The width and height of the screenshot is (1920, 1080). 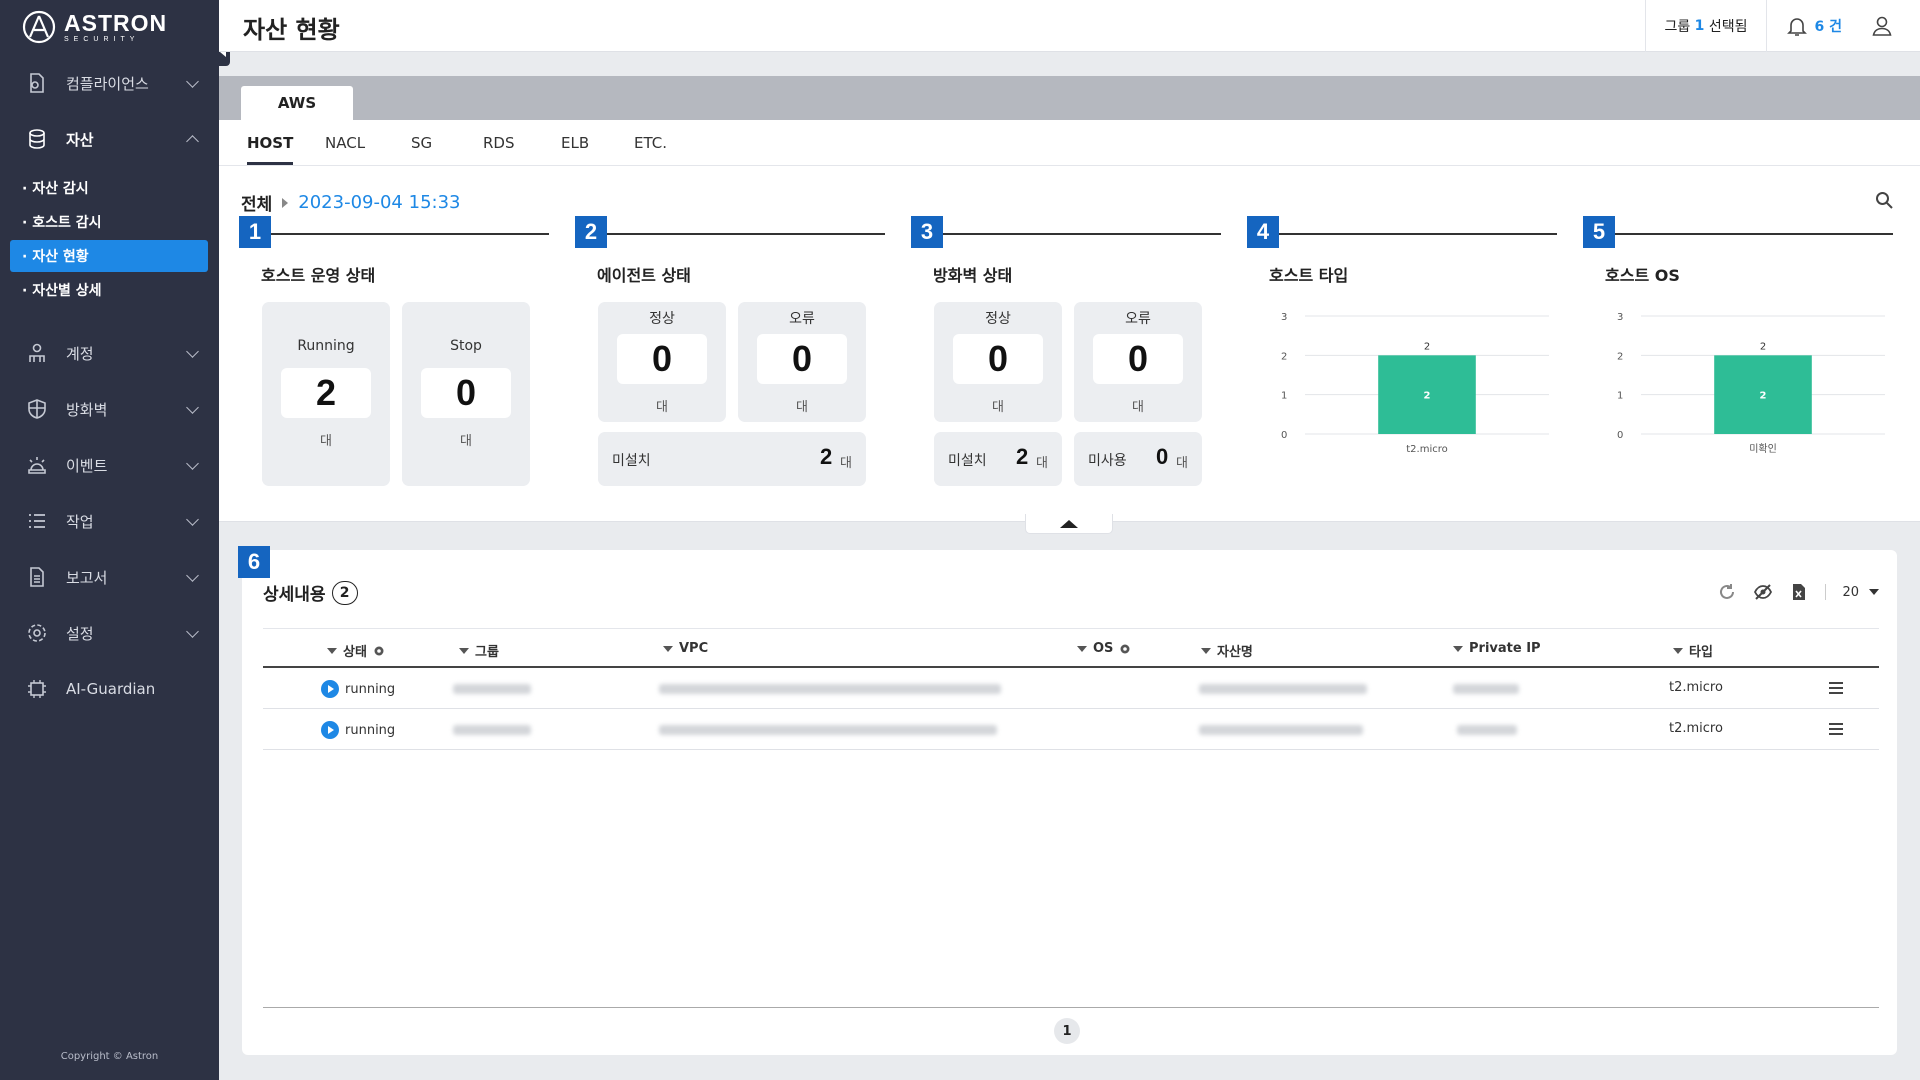 What do you see at coordinates (87, 577) in the screenshot?
I see `sidebar-item-label: 보고서` at bounding box center [87, 577].